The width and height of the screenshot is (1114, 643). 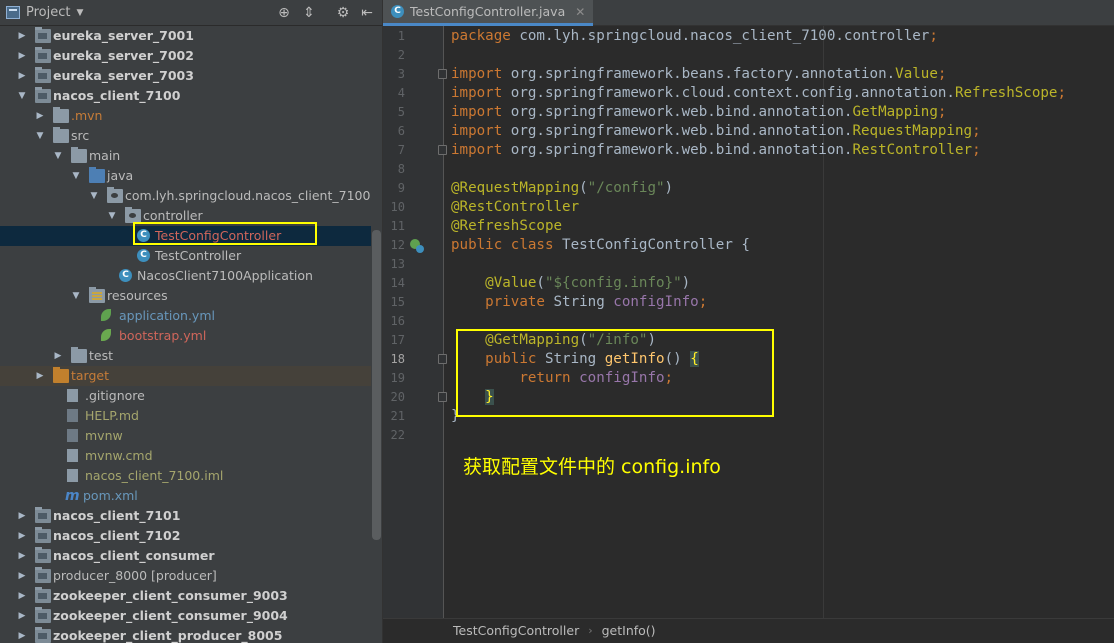 I want to click on tree-row: ▶ nacos_client_7102, so click(x=185, y=536).